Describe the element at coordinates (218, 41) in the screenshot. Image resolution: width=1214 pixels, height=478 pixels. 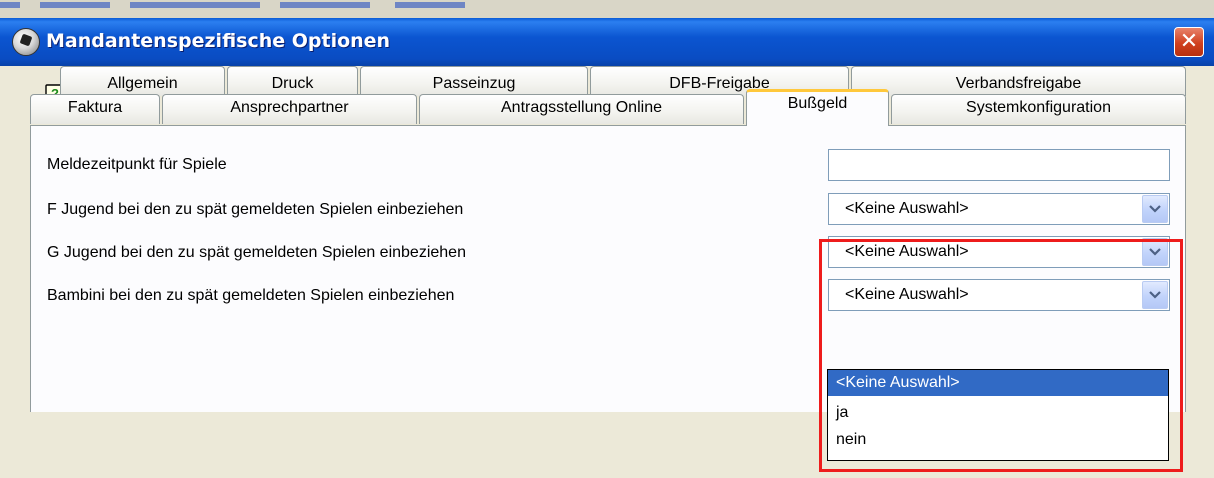
I see `window-title: Mandantenspezifische Optionen` at that location.